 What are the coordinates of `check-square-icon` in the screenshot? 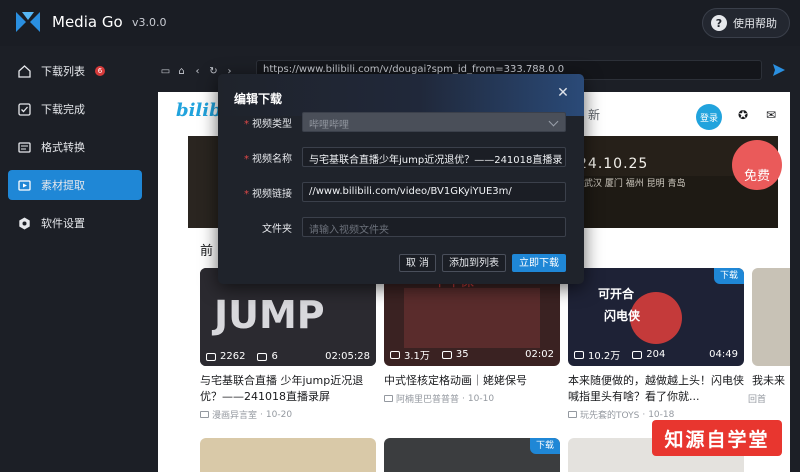 It's located at (24, 109).